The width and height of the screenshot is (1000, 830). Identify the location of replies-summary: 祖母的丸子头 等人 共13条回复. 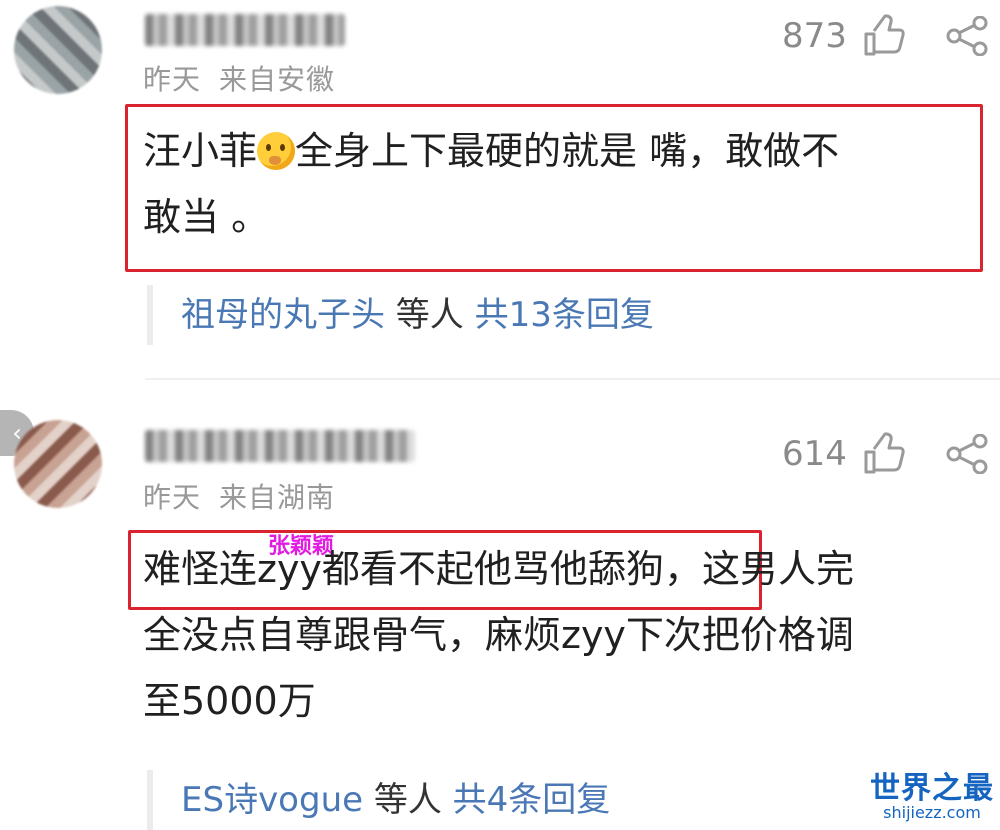
(400, 315).